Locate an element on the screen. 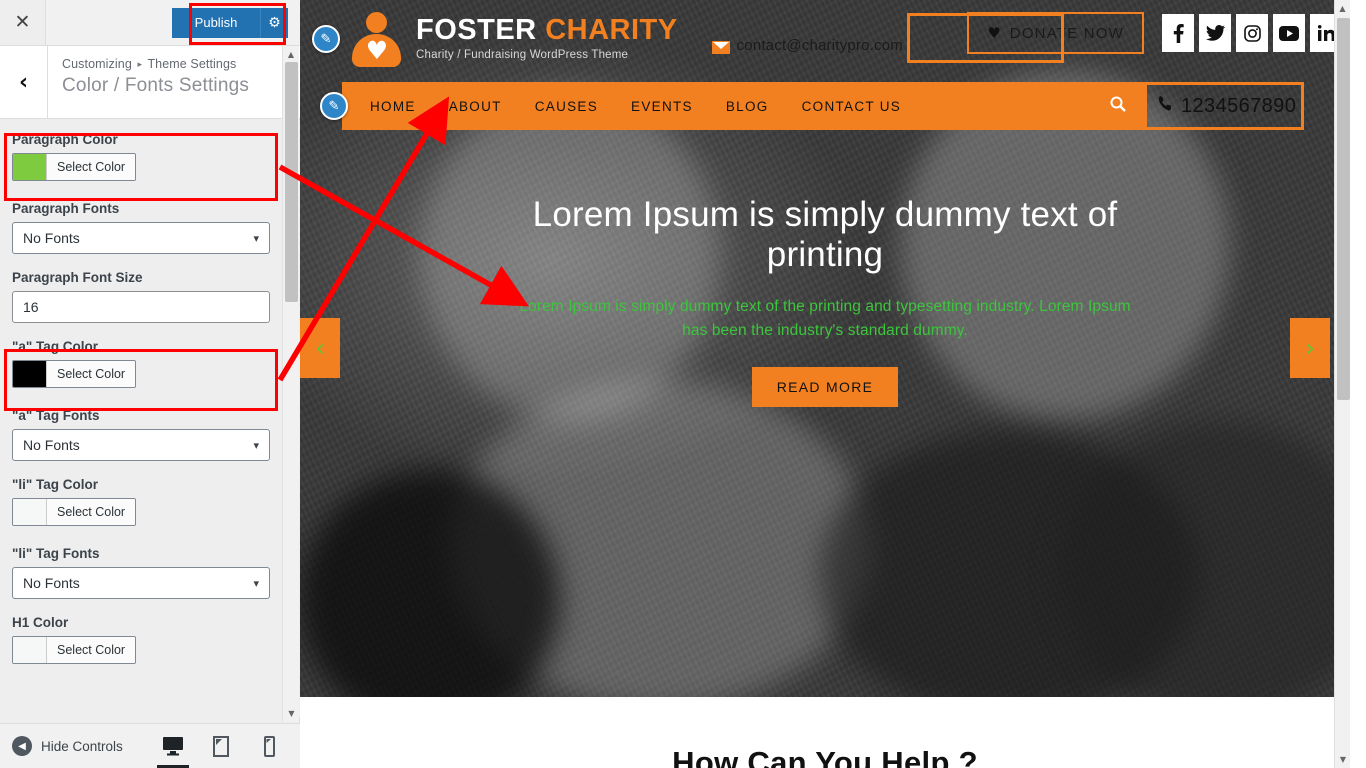  phone-number-box: 1234567890 is located at coordinates (1224, 106).